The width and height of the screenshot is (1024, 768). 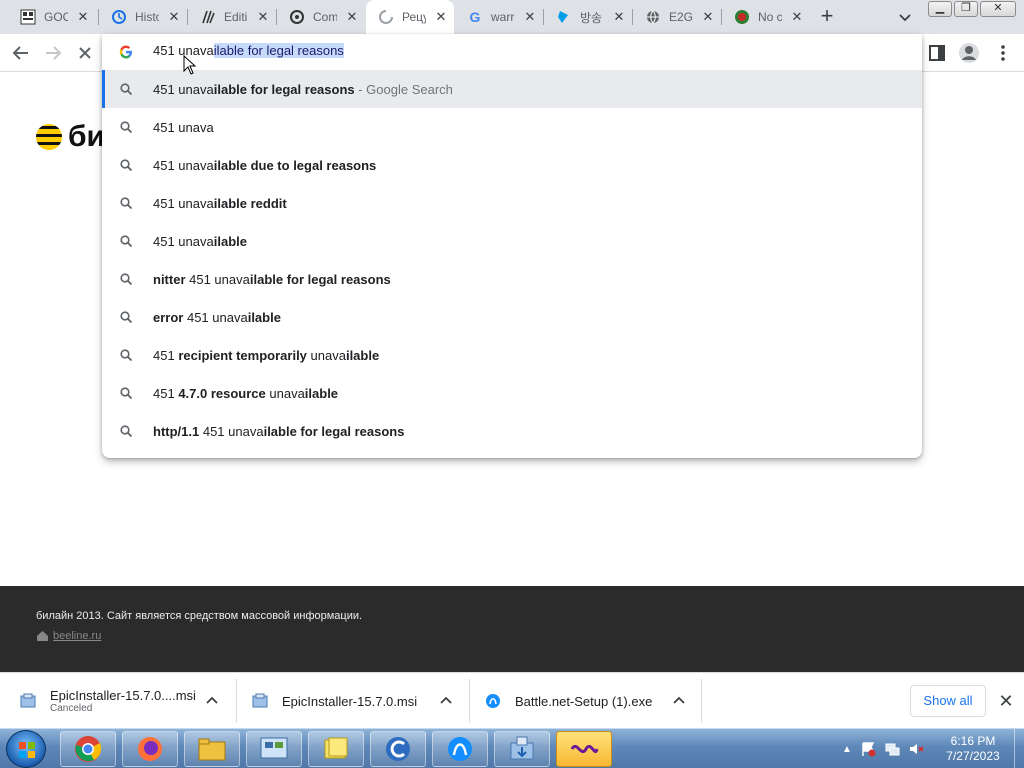 What do you see at coordinates (1019, 748) in the screenshot?
I see `show-desktop-button` at bounding box center [1019, 748].